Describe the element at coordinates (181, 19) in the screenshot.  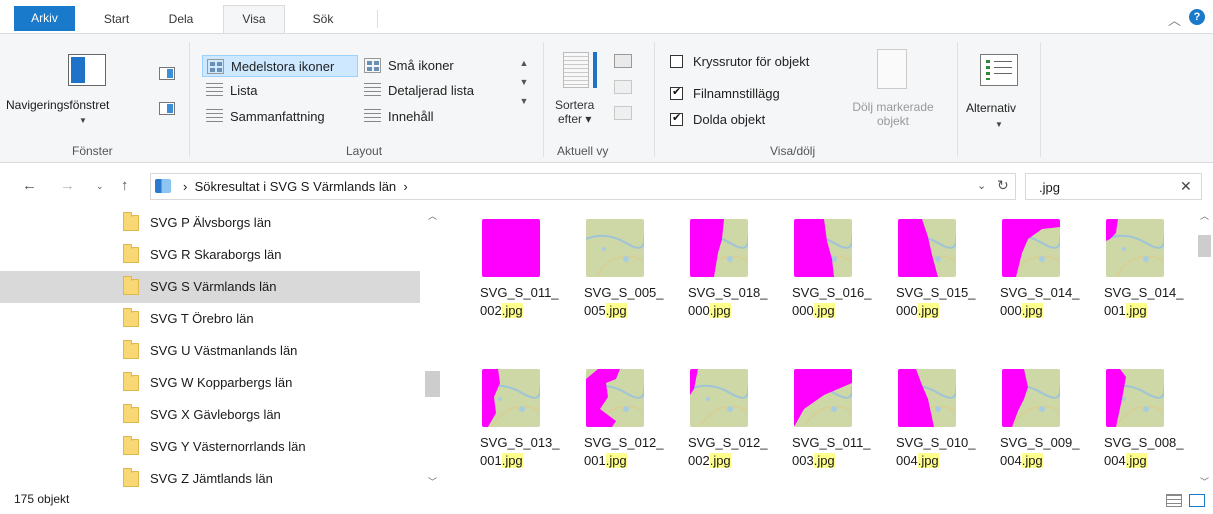
I see `tab-dela: Dela` at that location.